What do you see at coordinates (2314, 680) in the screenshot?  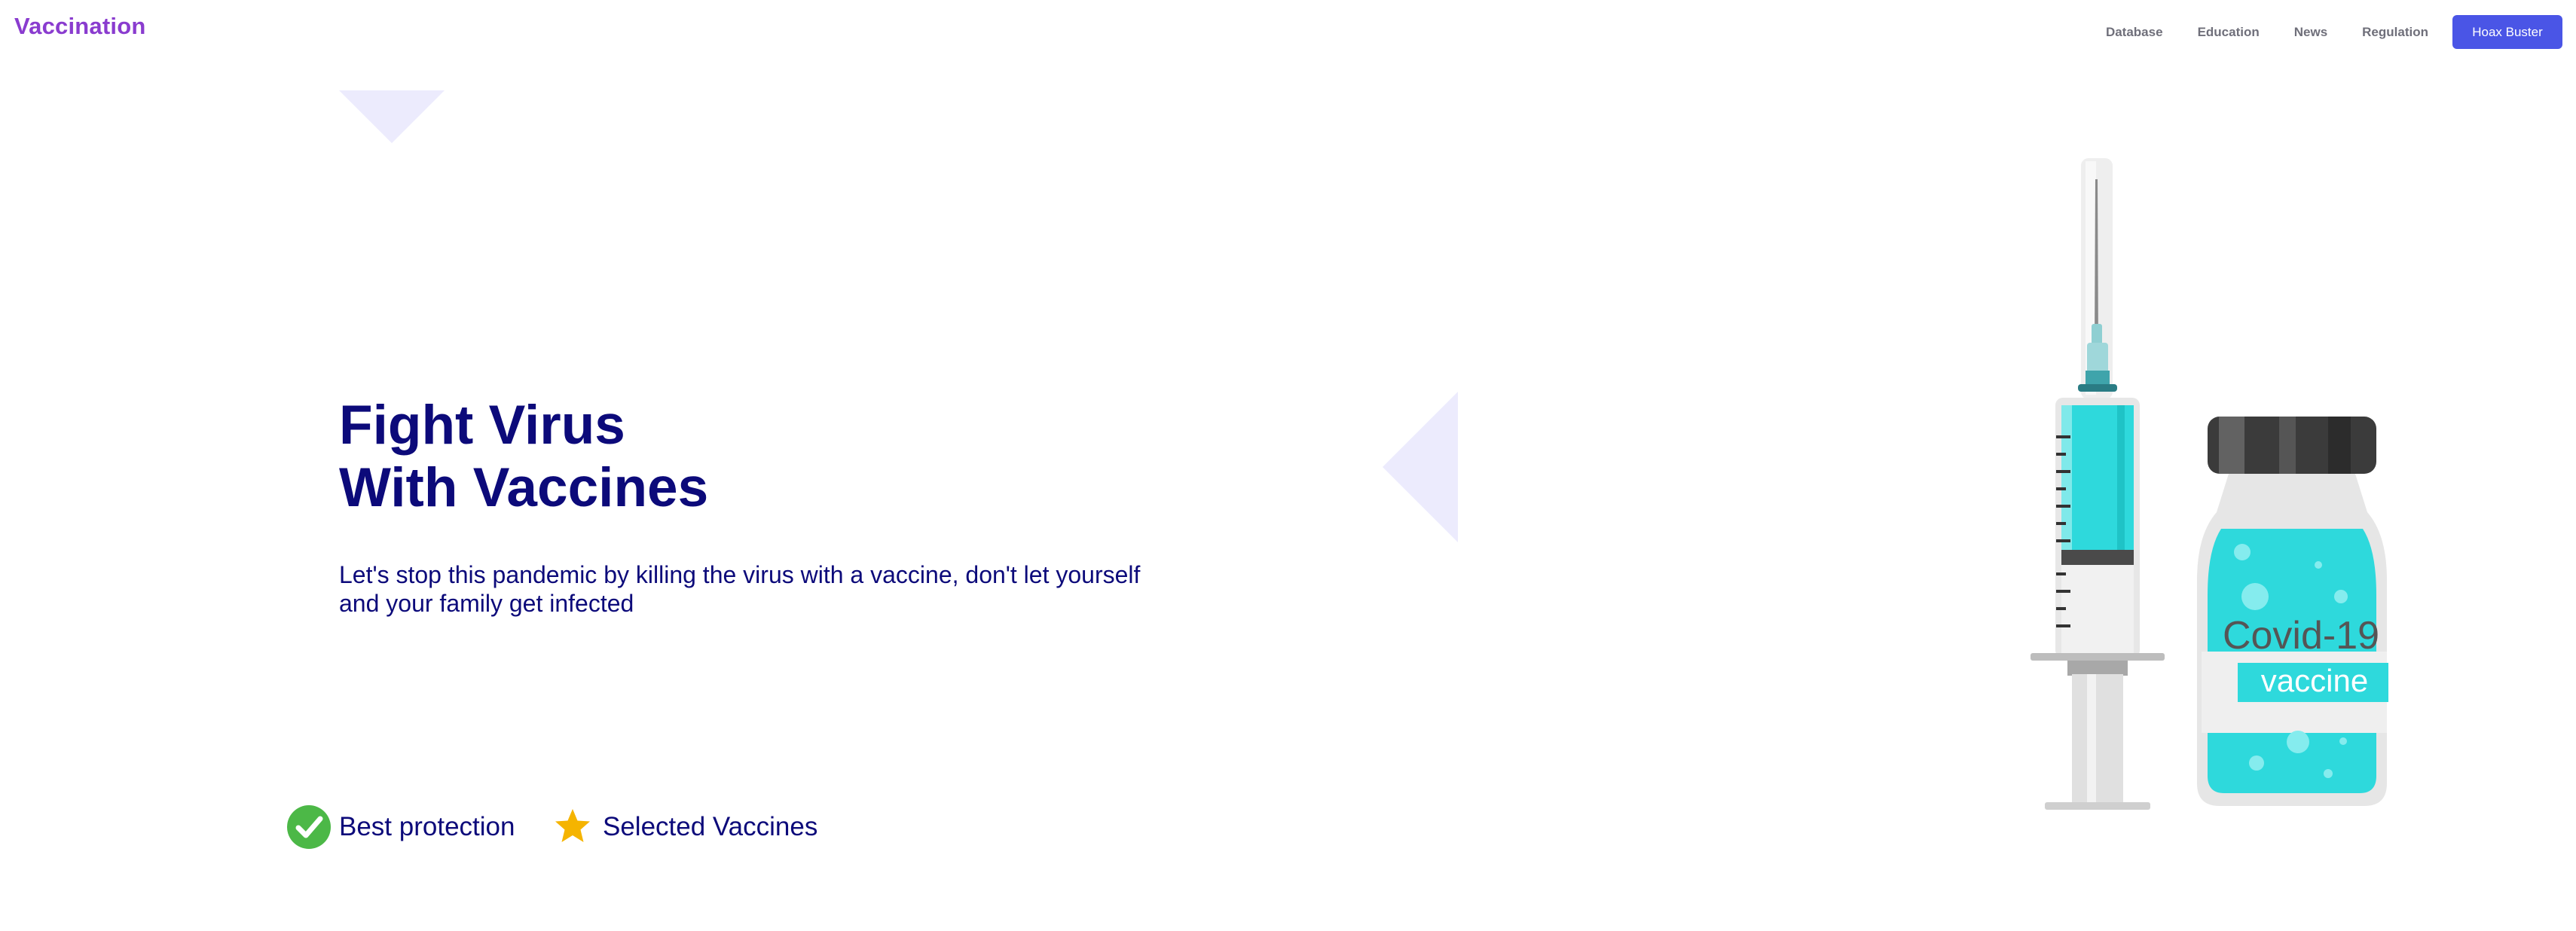 I see `vial-label-vaccine: vaccine` at bounding box center [2314, 680].